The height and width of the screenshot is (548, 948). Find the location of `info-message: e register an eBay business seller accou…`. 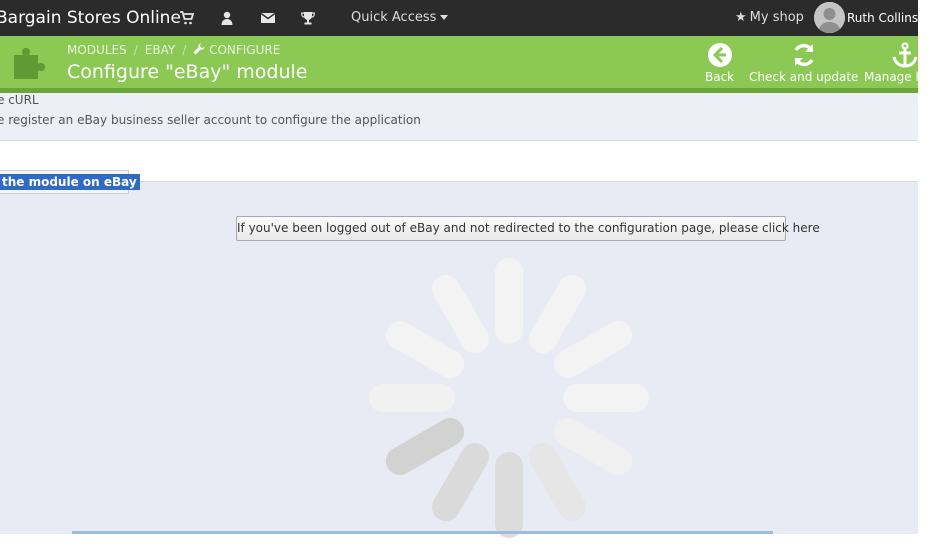

info-message: e register an eBay business seller accou… is located at coordinates (210, 120).